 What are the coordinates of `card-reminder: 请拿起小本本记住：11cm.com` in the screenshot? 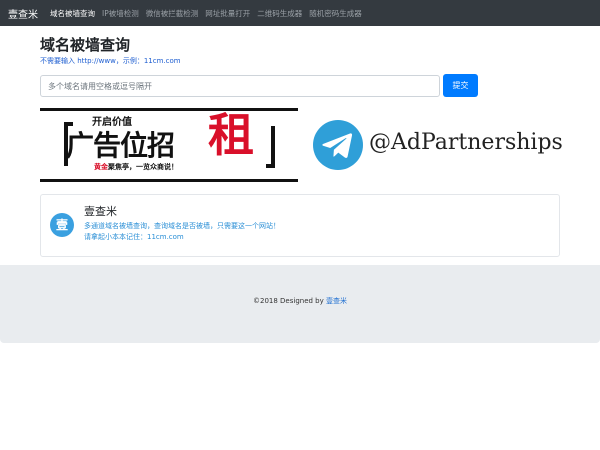 It's located at (134, 237).